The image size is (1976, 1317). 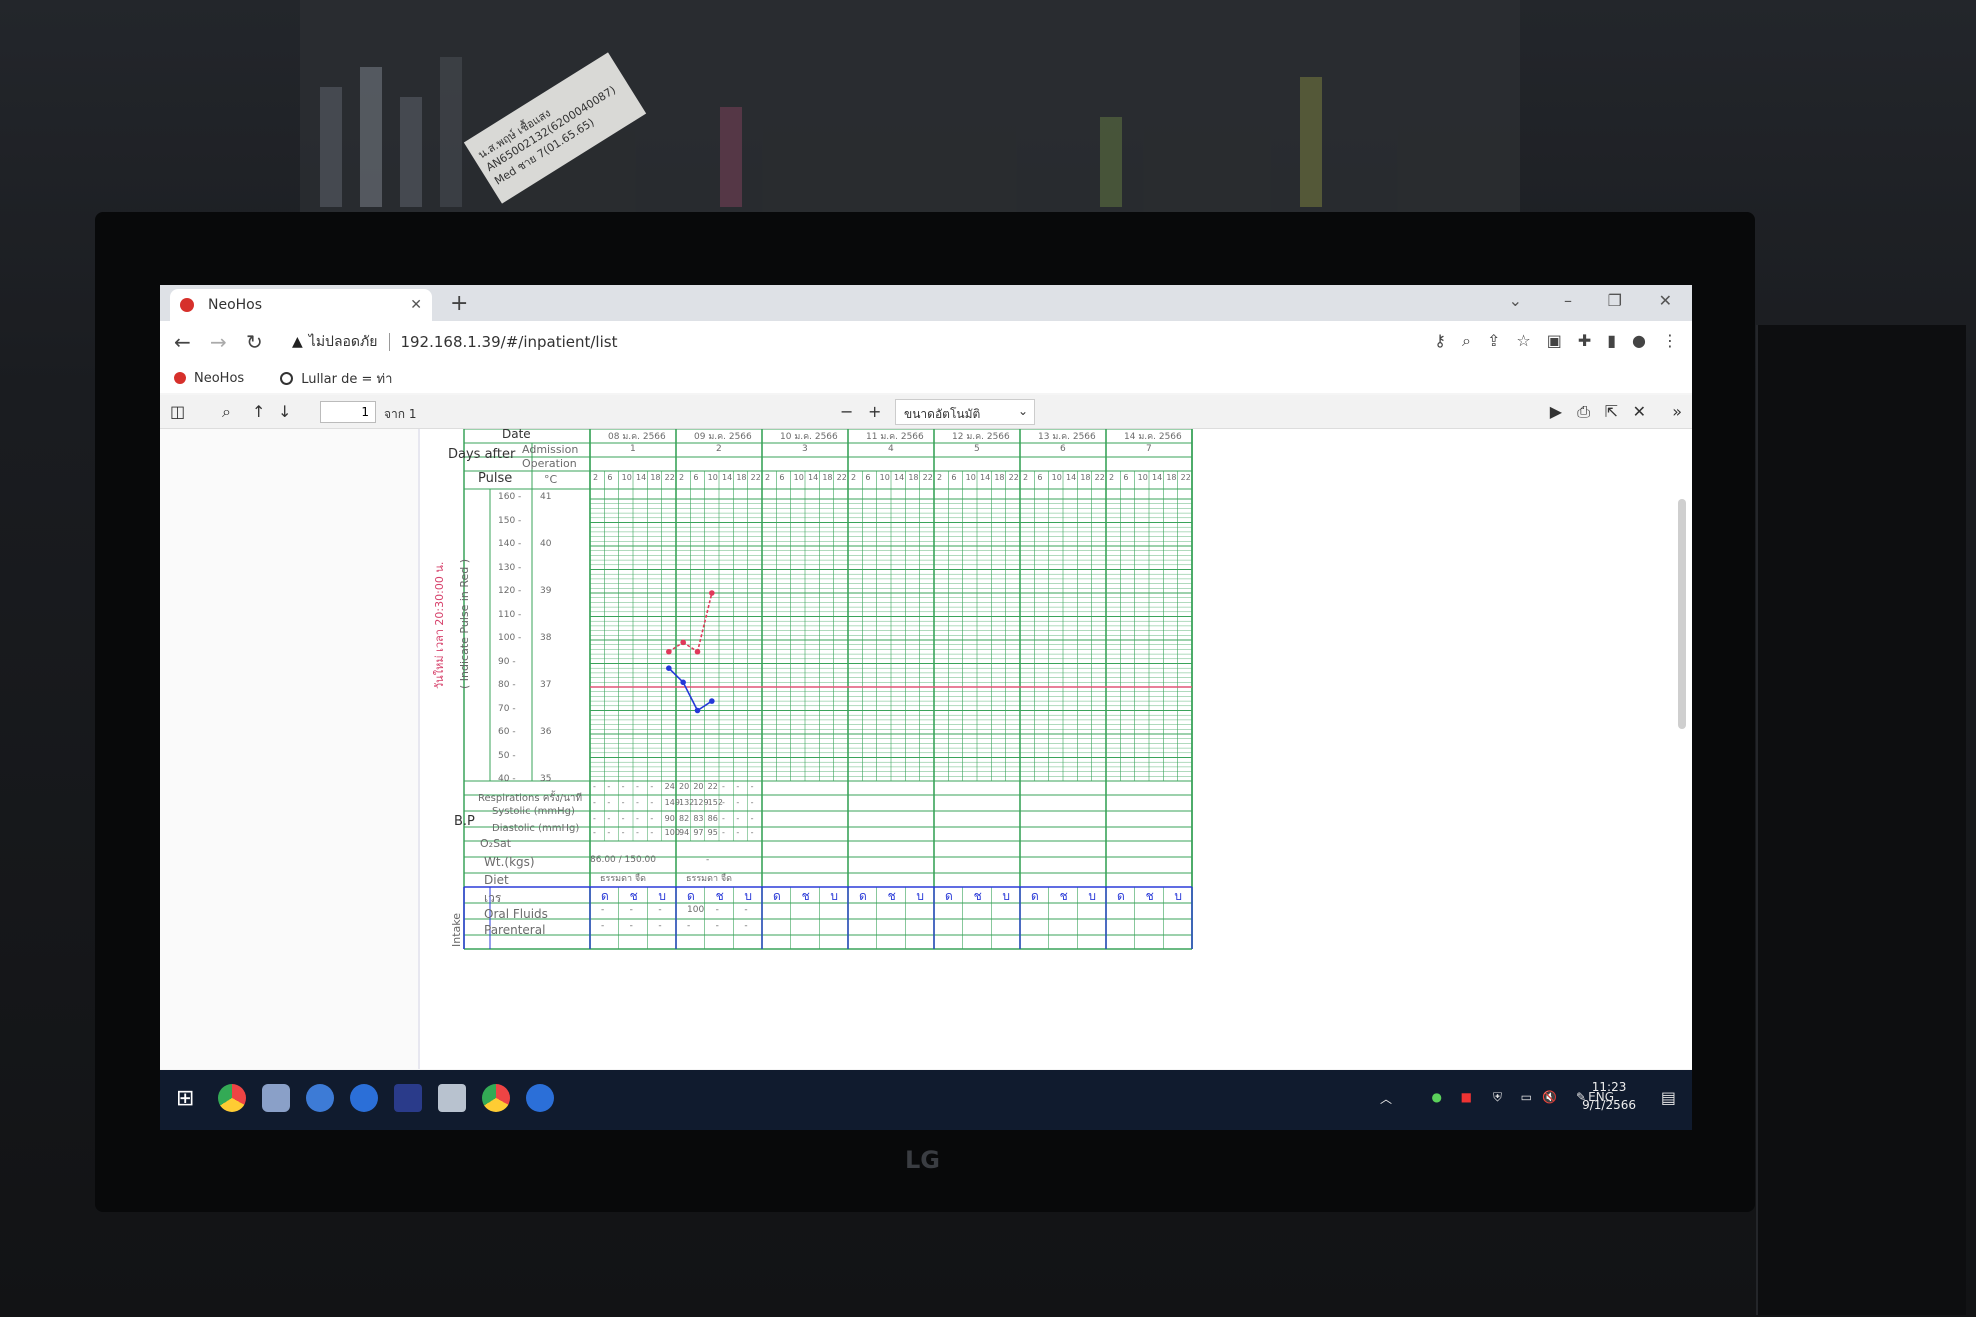 What do you see at coordinates (805, 449) in the screenshot?
I see `admission-day: 3` at bounding box center [805, 449].